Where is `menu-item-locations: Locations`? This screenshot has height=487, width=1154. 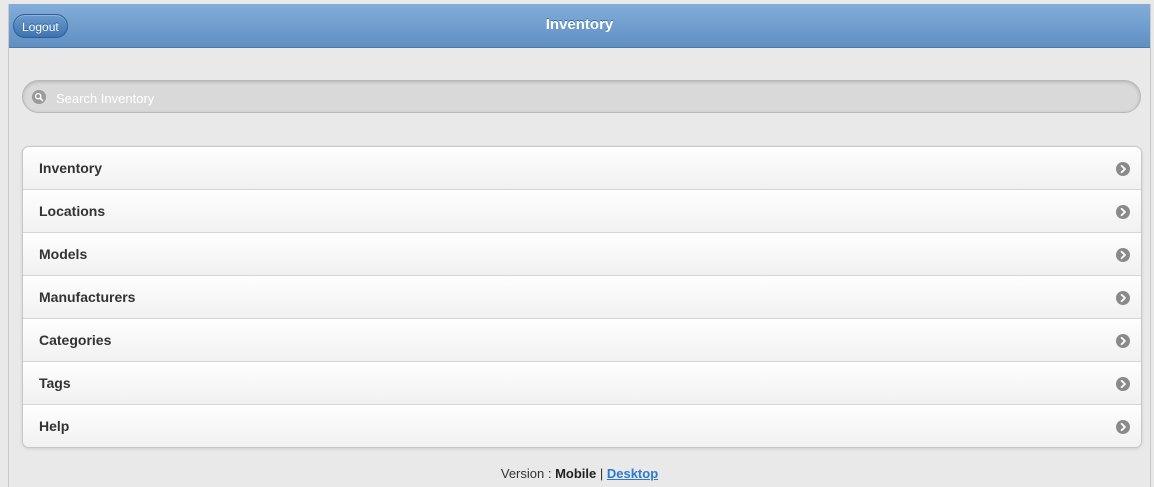
menu-item-locations: Locations is located at coordinates (582, 211).